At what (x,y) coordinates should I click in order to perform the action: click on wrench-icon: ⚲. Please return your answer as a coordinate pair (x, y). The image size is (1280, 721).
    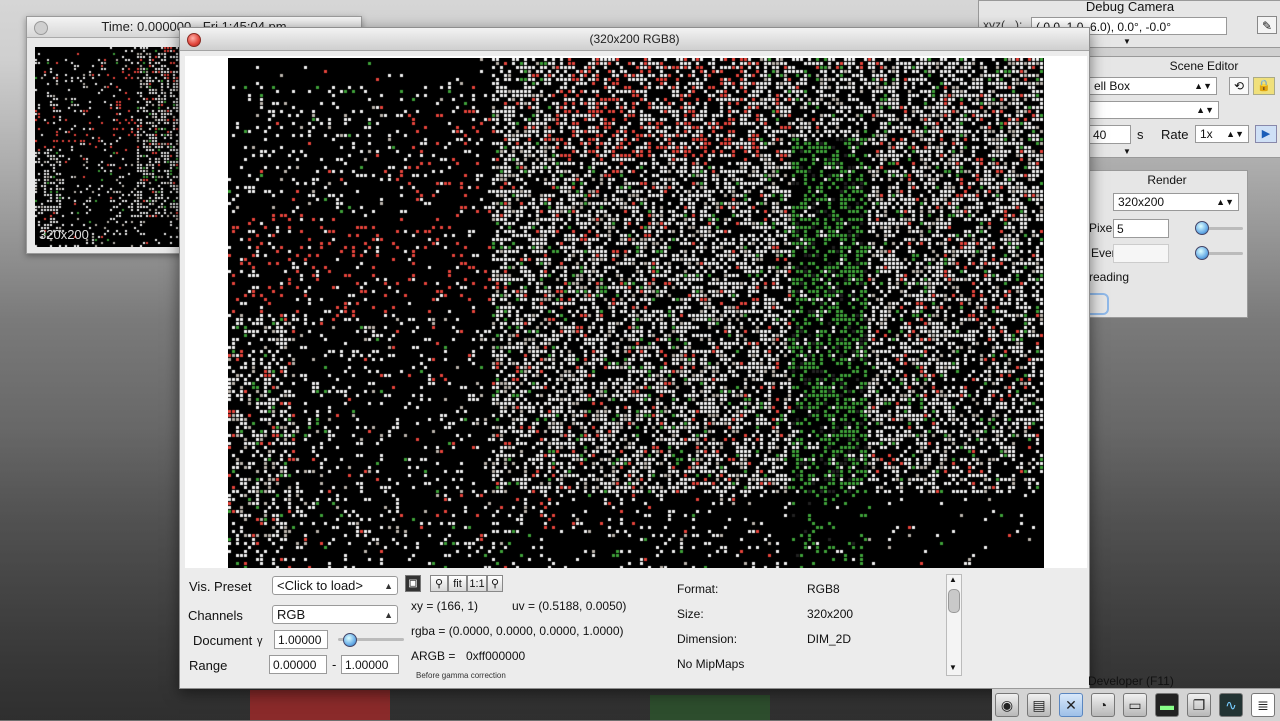
    Looking at the image, I should click on (439, 583).